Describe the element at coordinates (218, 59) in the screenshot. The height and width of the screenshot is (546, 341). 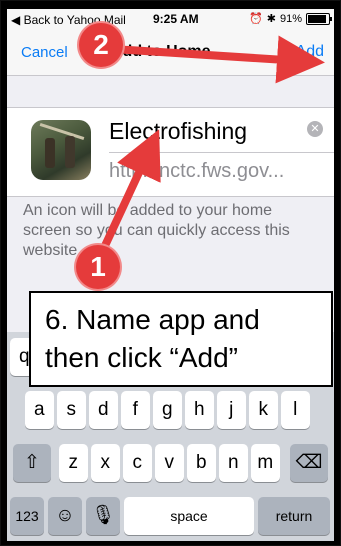
I see `arrow-to-add-button` at that location.